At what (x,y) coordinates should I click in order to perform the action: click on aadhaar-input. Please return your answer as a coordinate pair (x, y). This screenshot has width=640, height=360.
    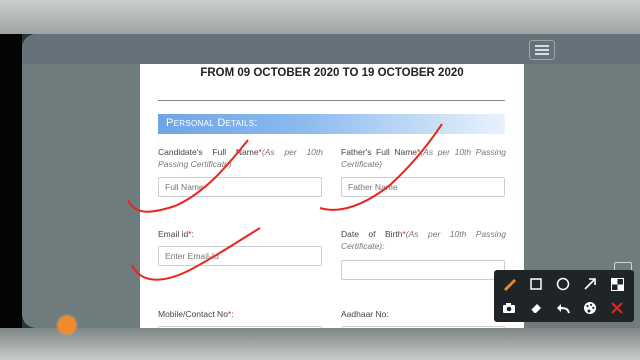
    Looking at the image, I should click on (423, 327).